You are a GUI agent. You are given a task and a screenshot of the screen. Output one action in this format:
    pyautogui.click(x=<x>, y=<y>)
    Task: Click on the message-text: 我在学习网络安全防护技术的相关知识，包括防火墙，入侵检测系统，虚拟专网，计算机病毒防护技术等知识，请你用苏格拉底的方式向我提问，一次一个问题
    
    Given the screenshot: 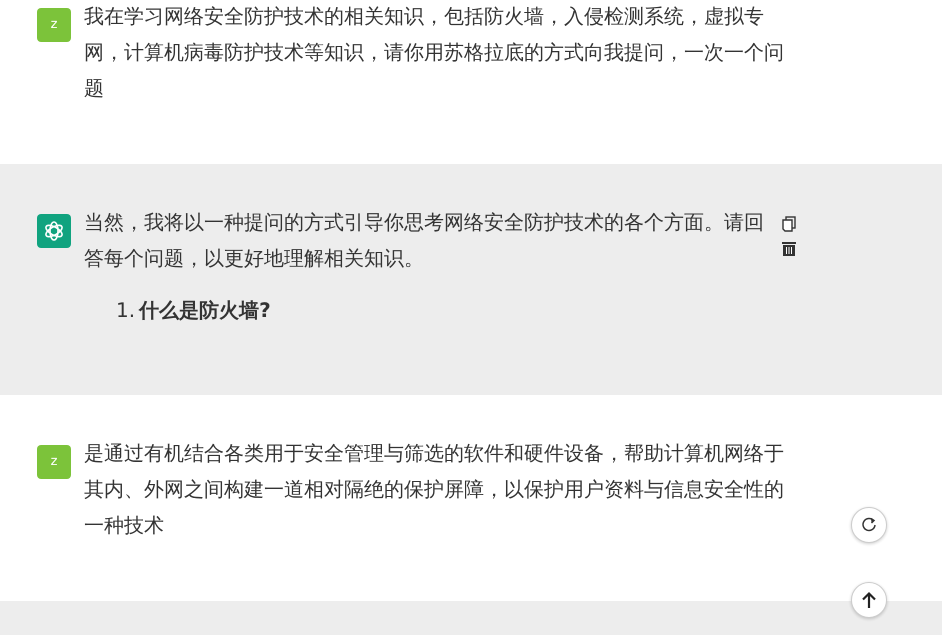 What is the action you would take?
    pyautogui.click(x=434, y=52)
    